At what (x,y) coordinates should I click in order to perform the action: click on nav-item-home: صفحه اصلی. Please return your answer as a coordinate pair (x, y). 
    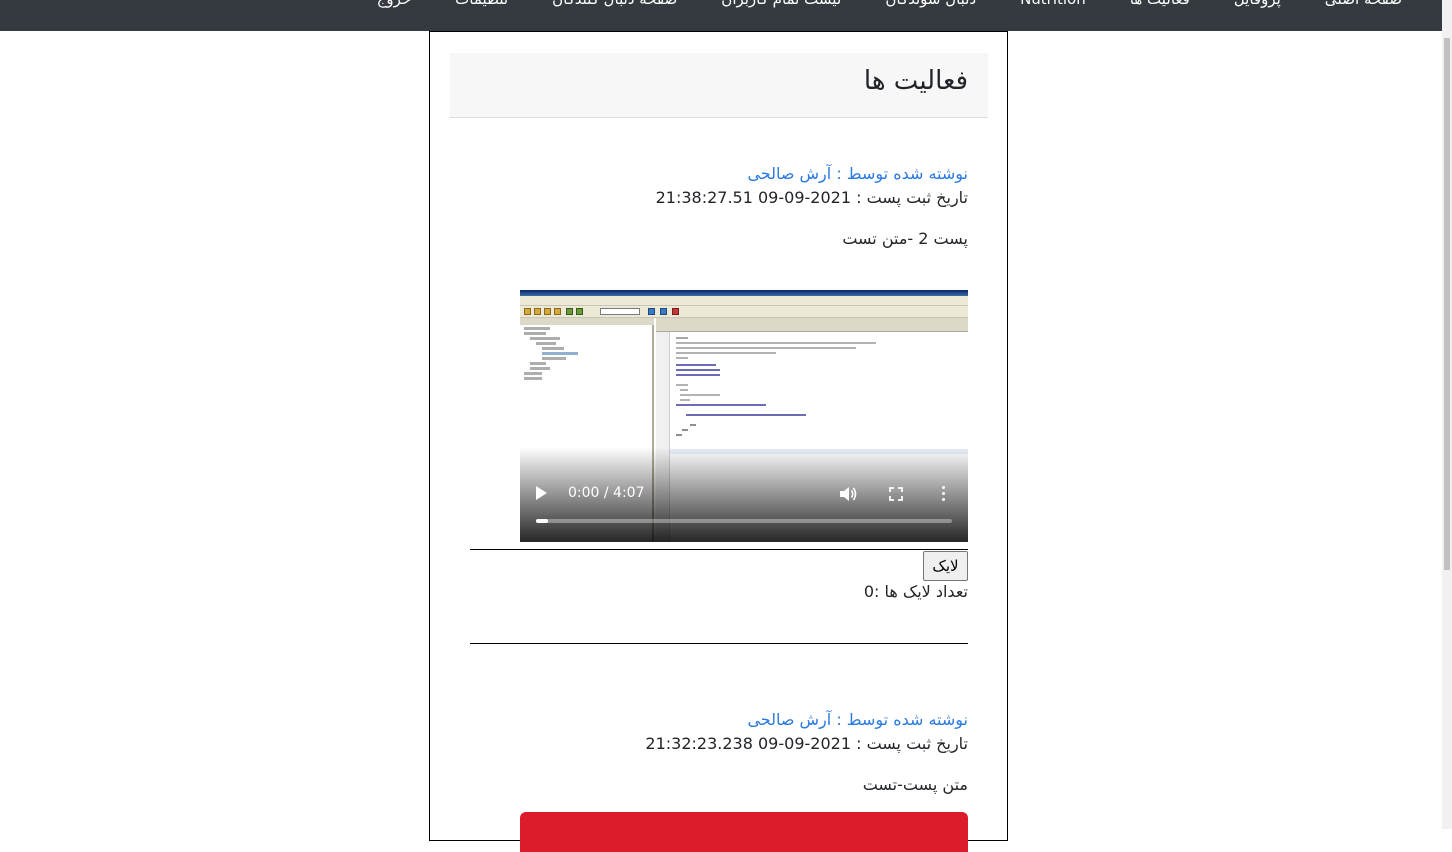
    Looking at the image, I should click on (1363, 5).